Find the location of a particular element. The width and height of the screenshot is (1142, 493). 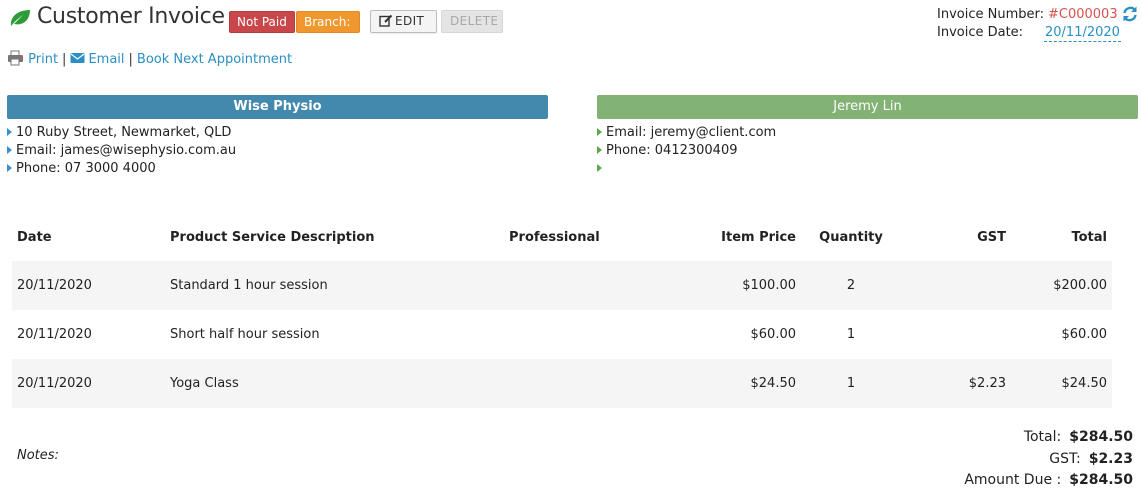

table-cell: $100.00 is located at coordinates (730, 285).